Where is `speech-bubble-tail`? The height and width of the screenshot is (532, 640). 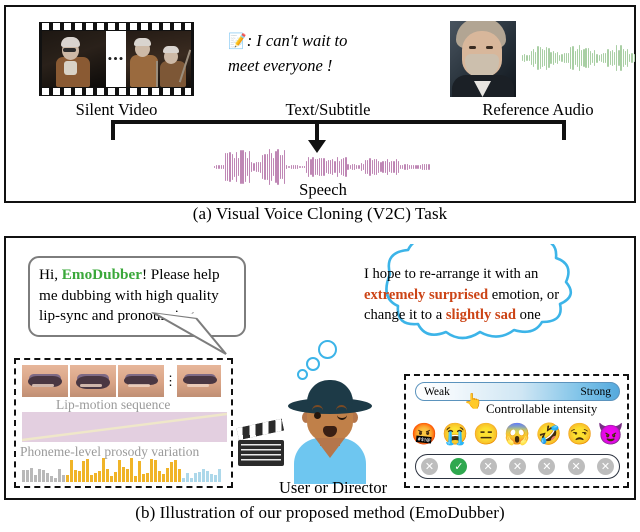
speech-bubble-tail is located at coordinates (188, 333).